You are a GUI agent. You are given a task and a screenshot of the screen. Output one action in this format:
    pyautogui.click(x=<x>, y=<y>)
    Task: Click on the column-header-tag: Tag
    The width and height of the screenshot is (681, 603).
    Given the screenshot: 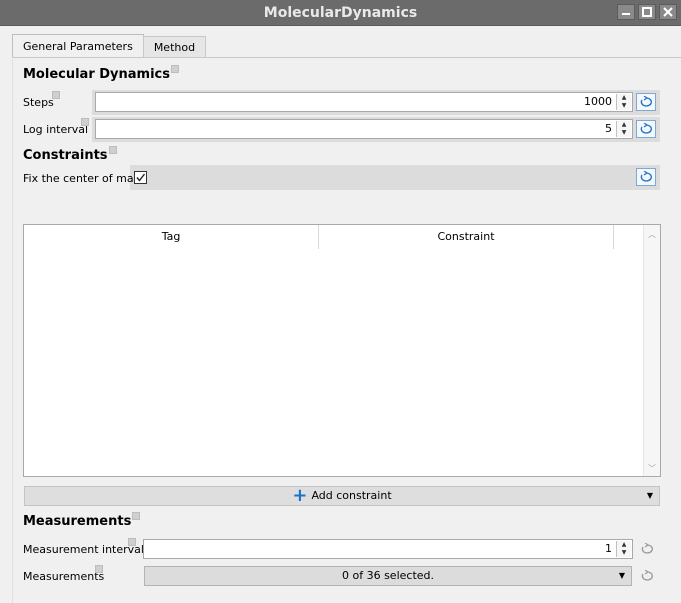 What is the action you would take?
    pyautogui.click(x=171, y=237)
    